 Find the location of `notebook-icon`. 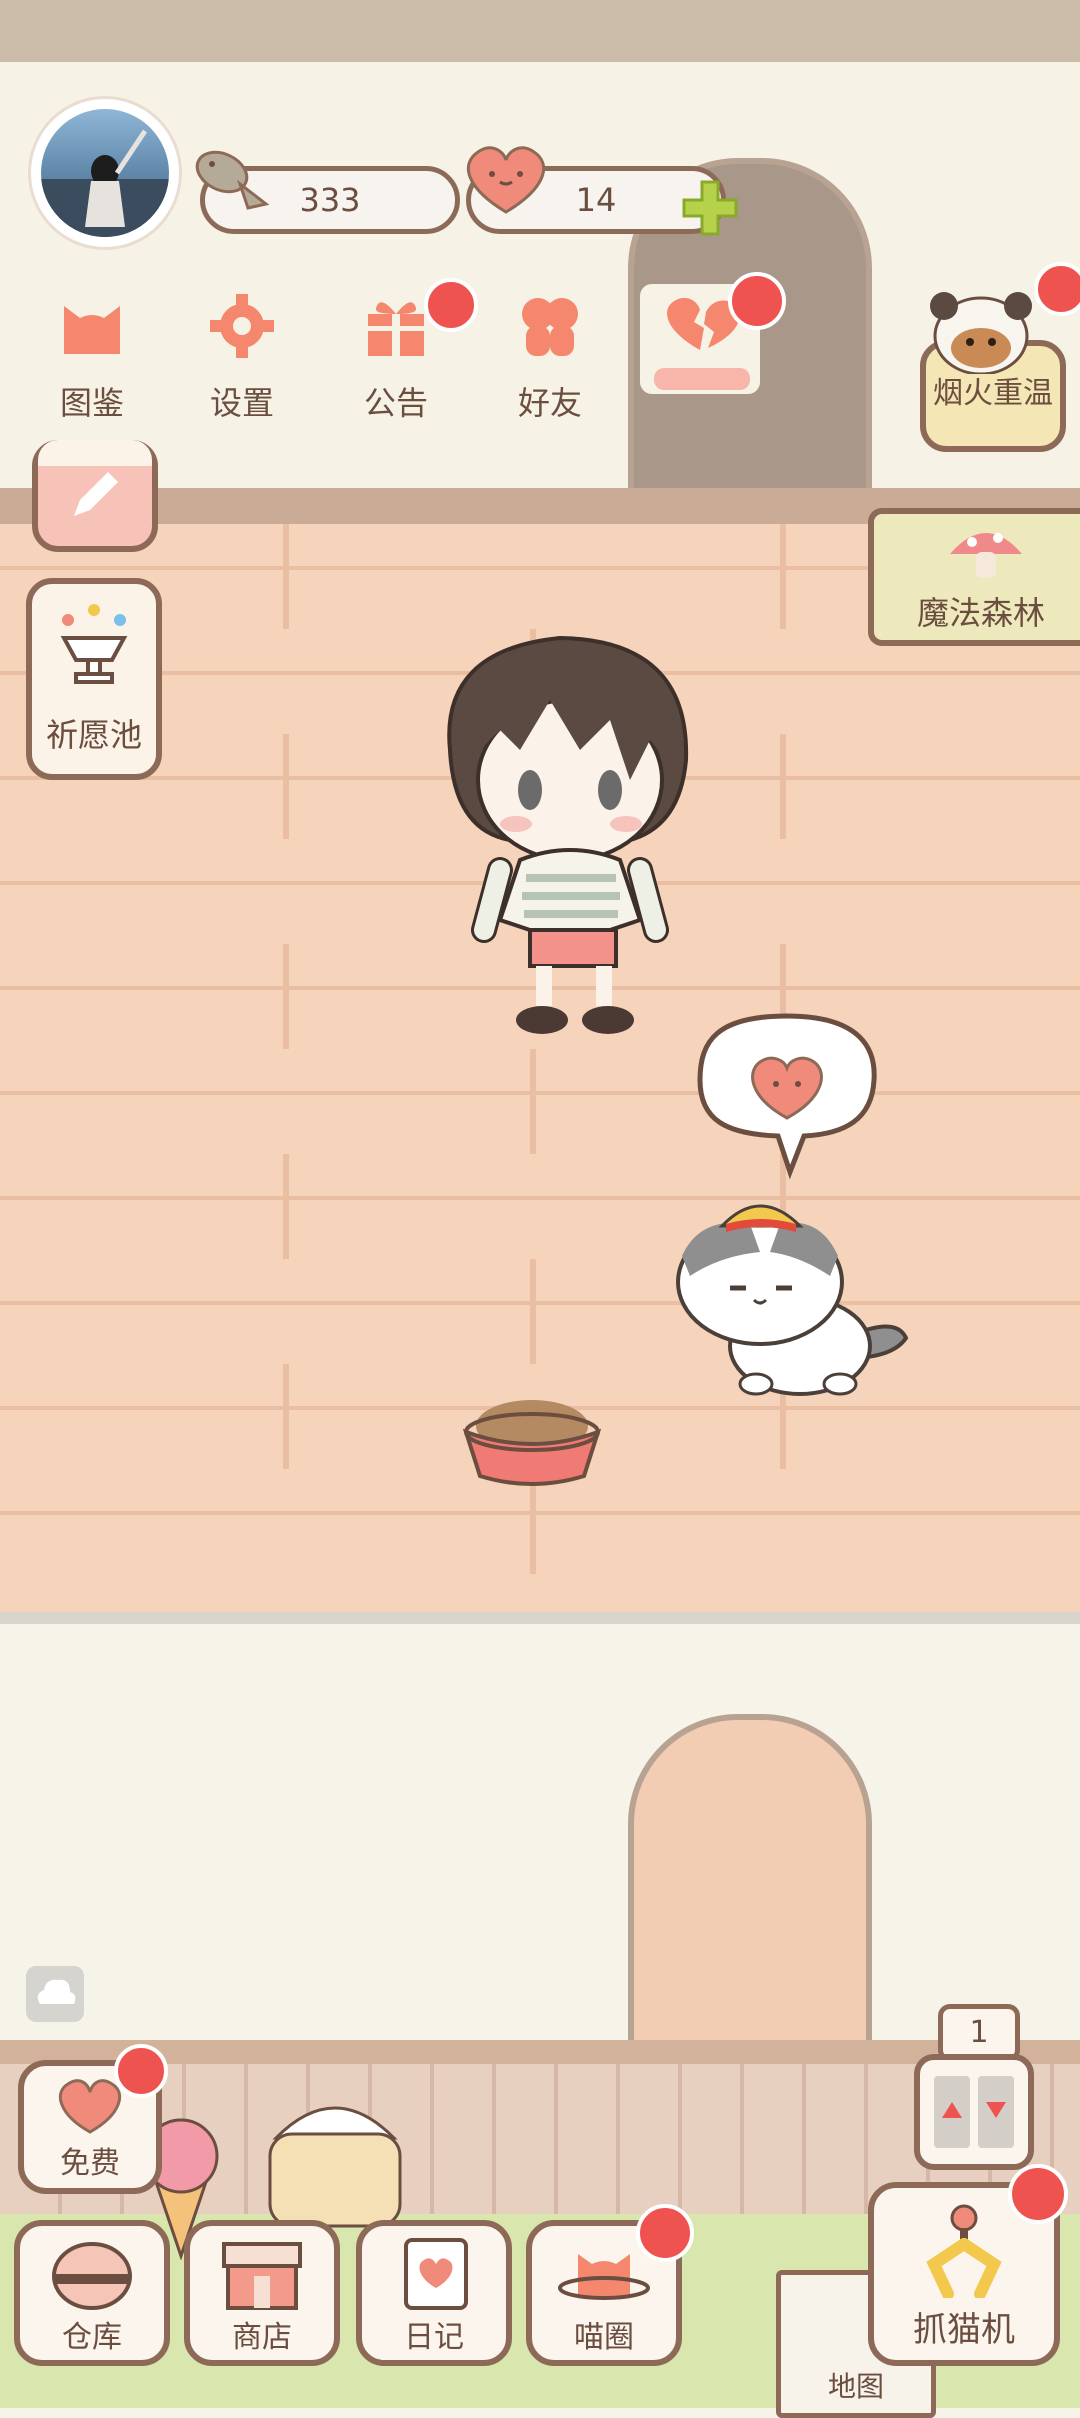

notebook-icon is located at coordinates (436, 2274).